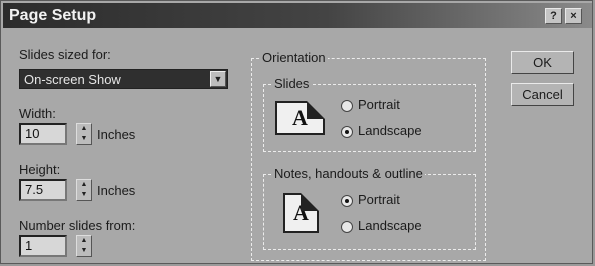 The width and height of the screenshot is (595, 266). I want to click on slides-portrait-label: Portrait, so click(379, 104).